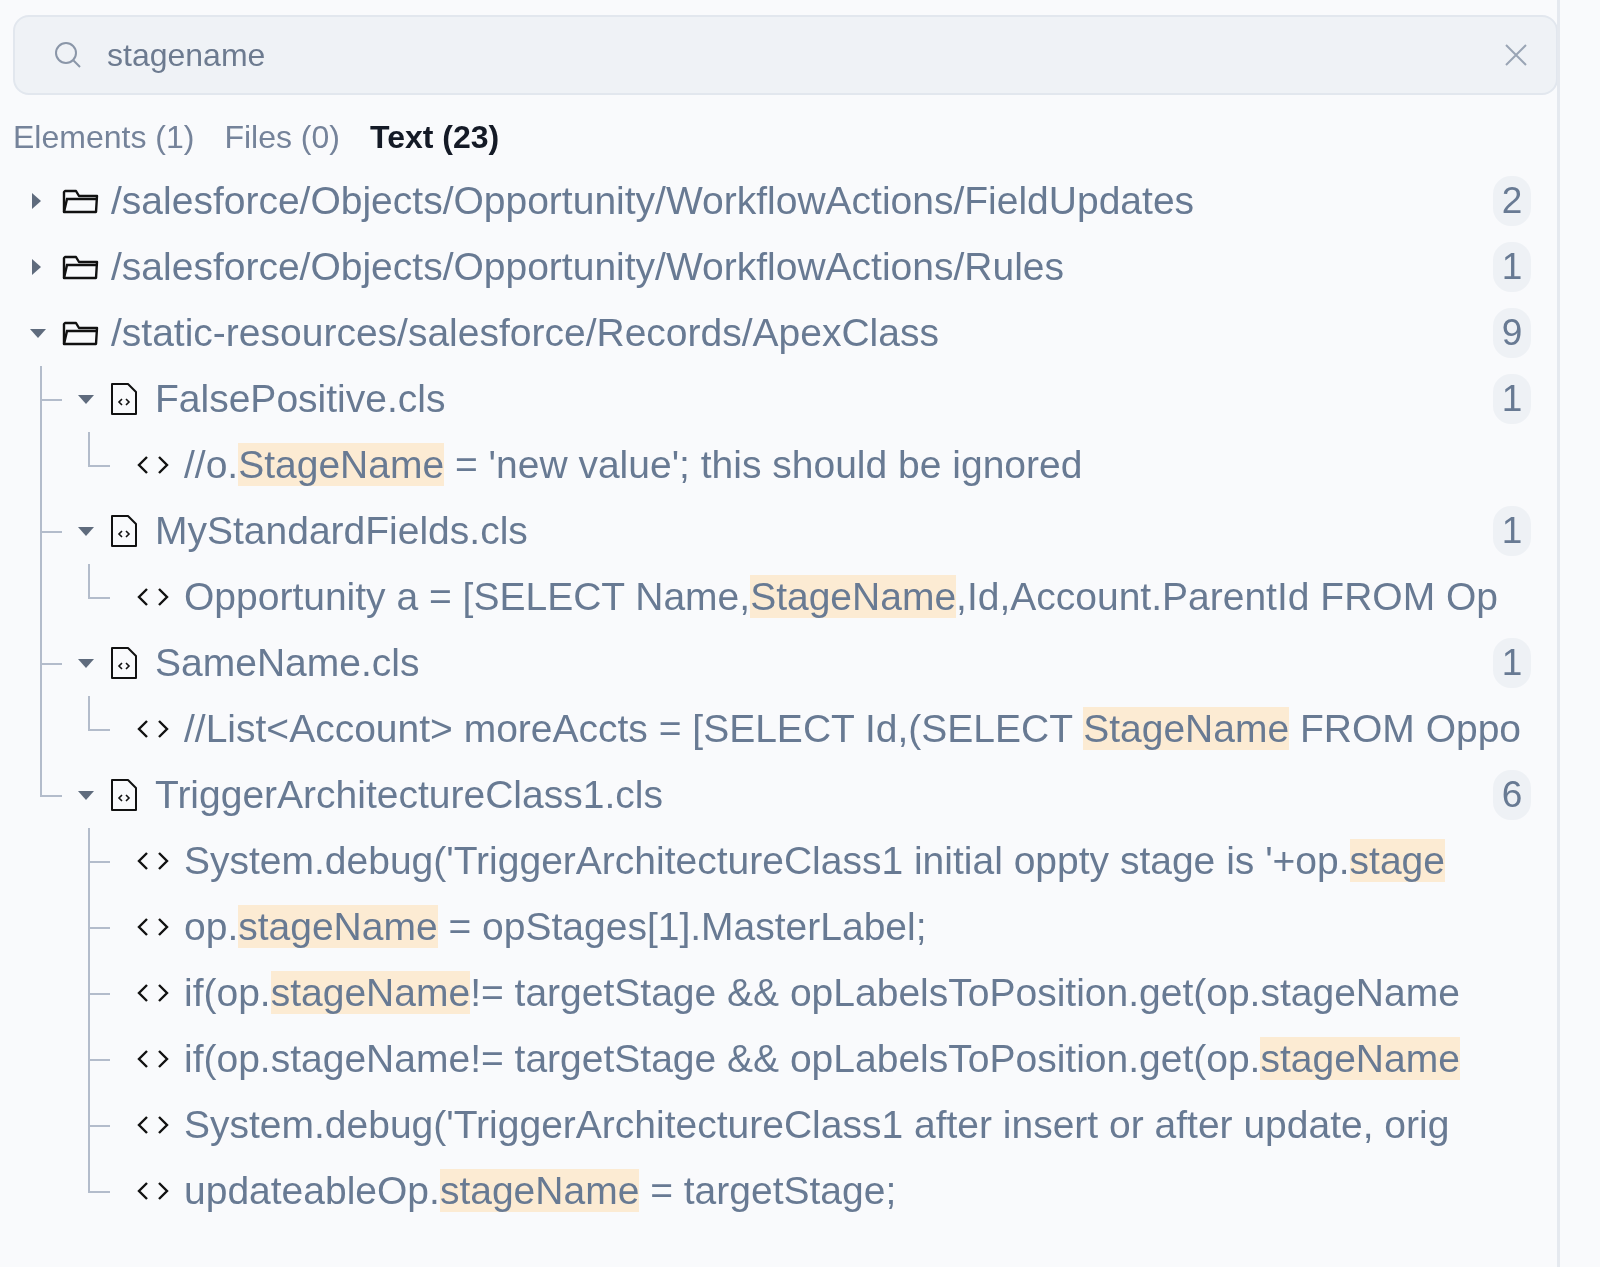 This screenshot has width=1600, height=1267. I want to click on folder-path: /static-resources/salesforce/Records/ApexClass, so click(802, 333).